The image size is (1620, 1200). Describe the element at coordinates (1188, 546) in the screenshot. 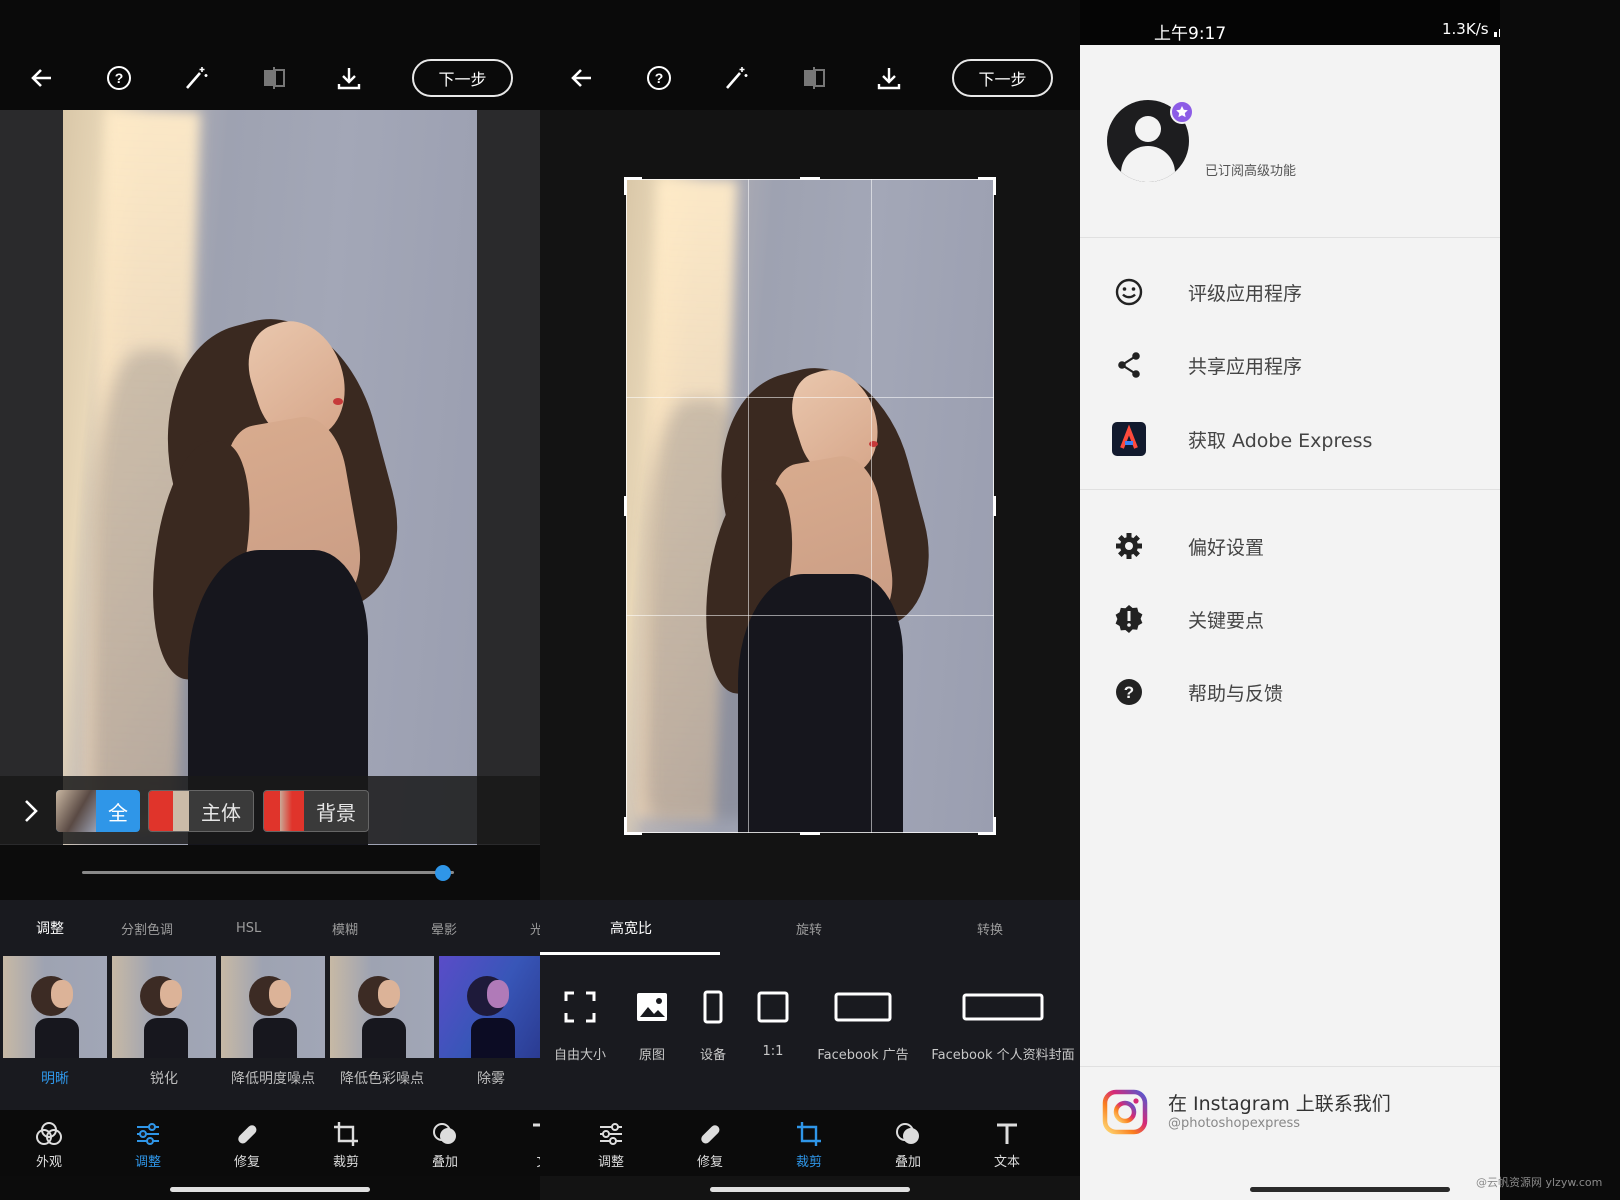

I see `menu-preferences: 偏好设置` at that location.